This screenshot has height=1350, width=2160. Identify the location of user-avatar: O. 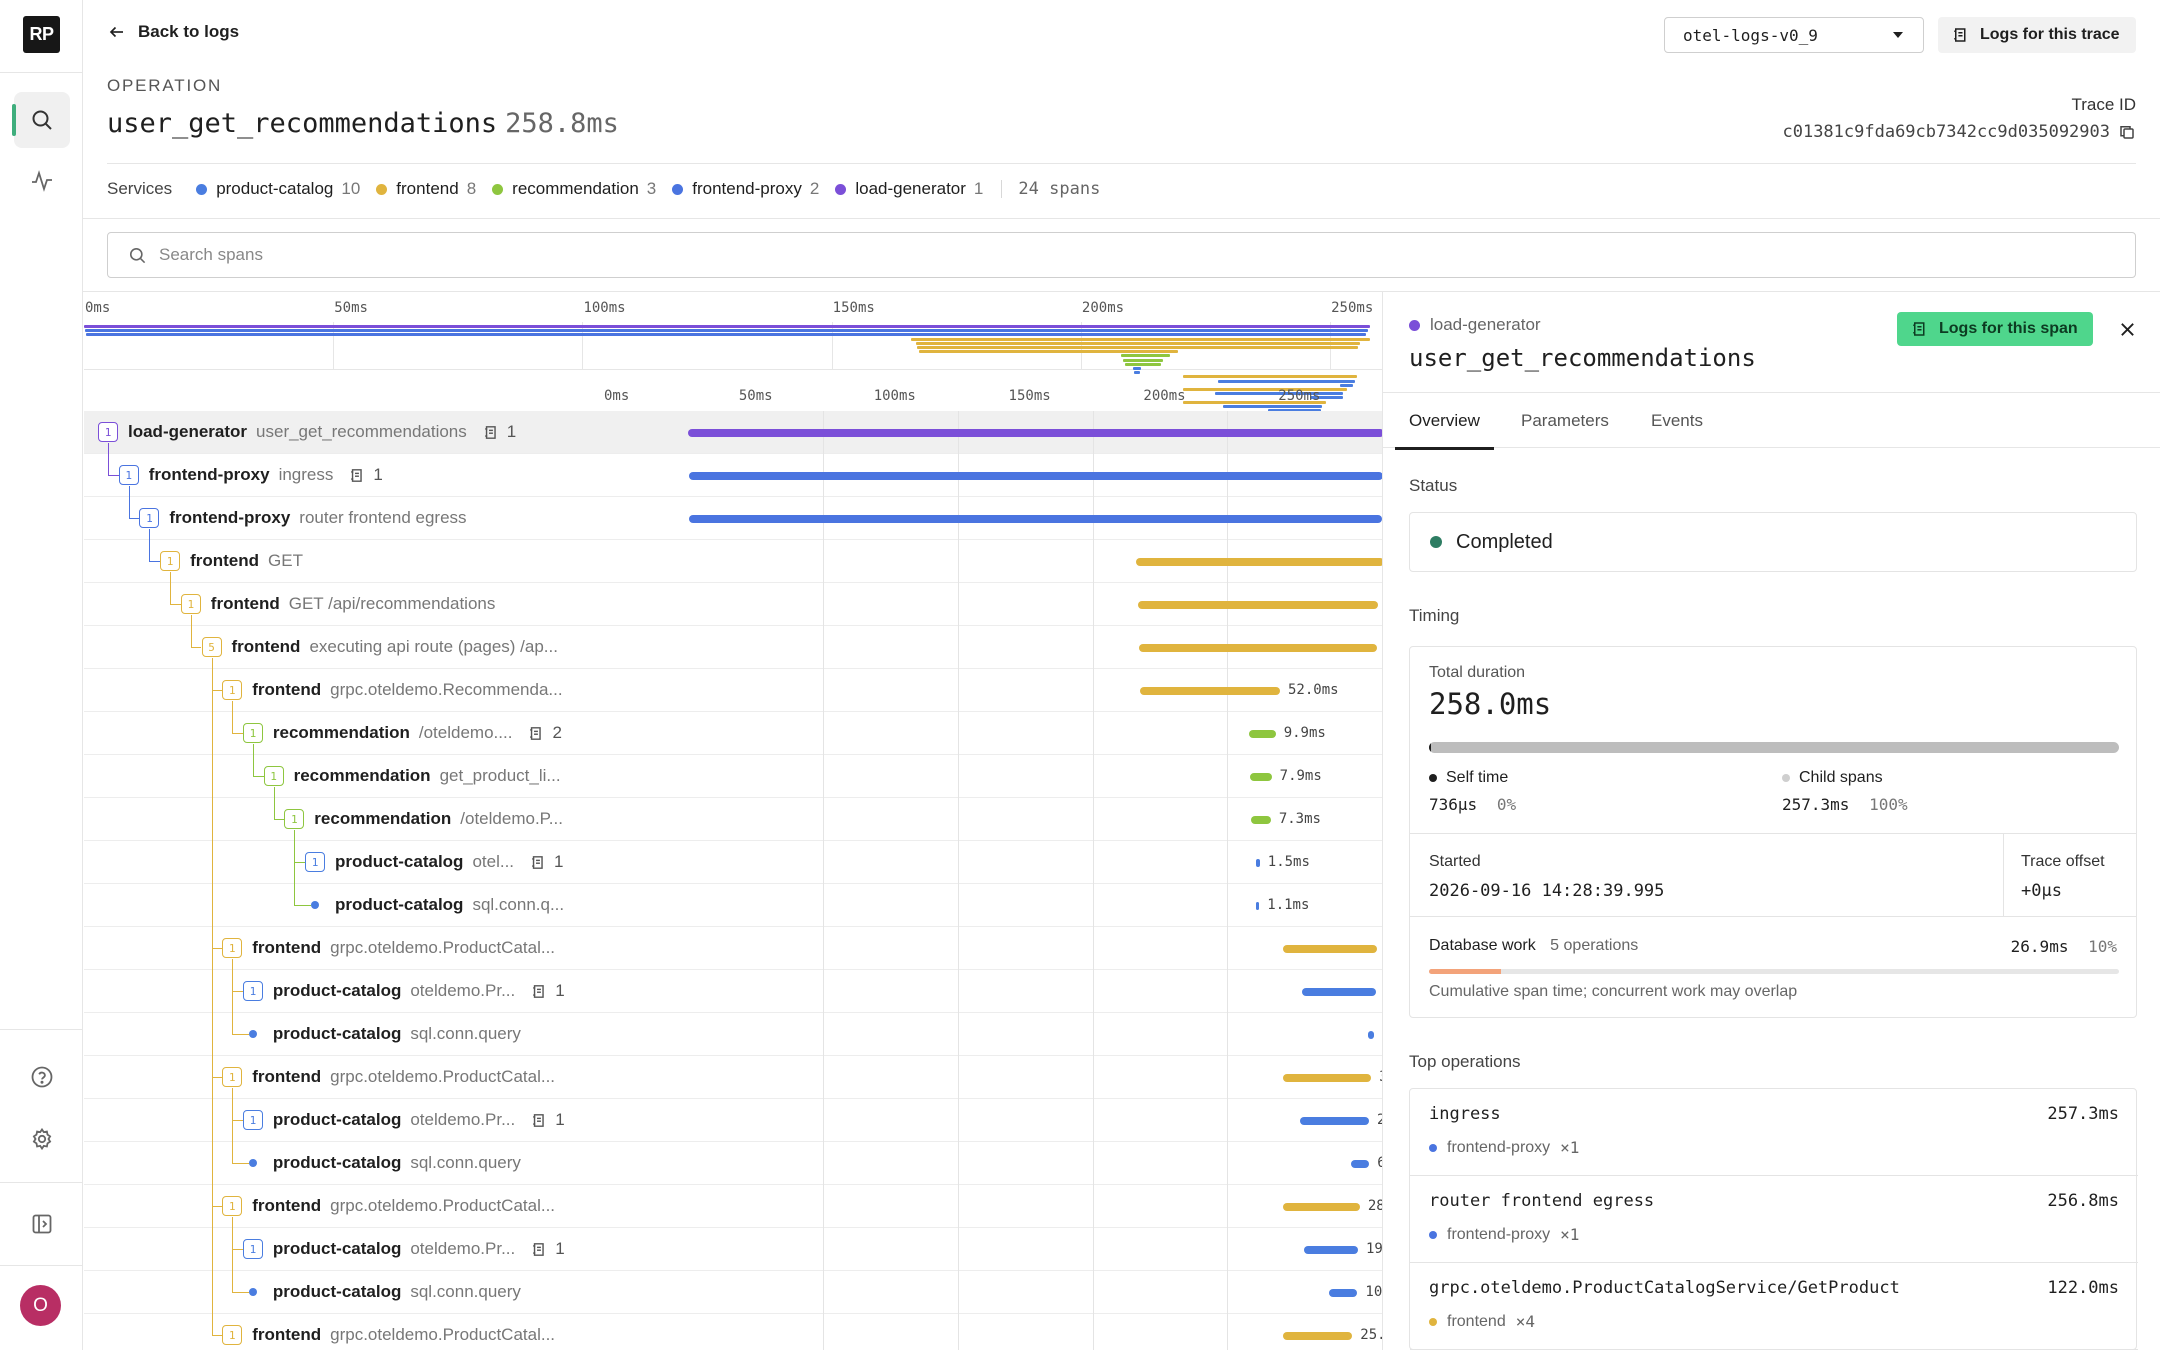
(40, 1305).